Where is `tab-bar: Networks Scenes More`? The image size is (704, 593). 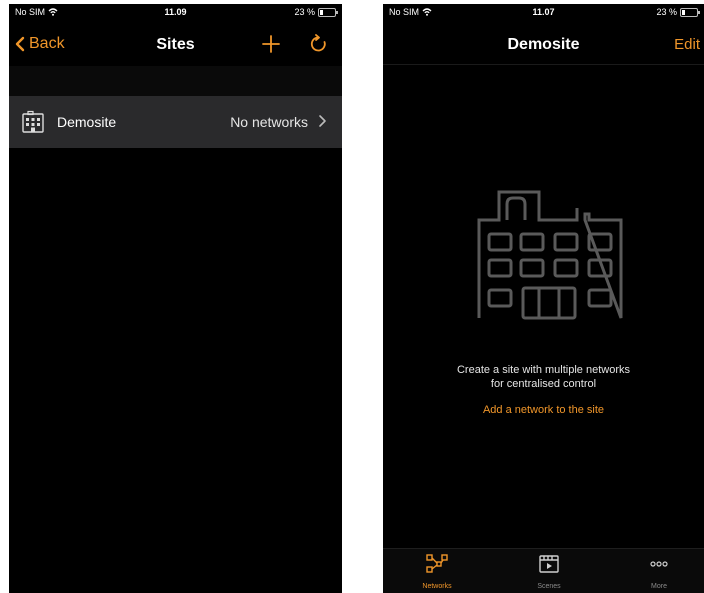
tab-bar: Networks Scenes More is located at coordinates (543, 570).